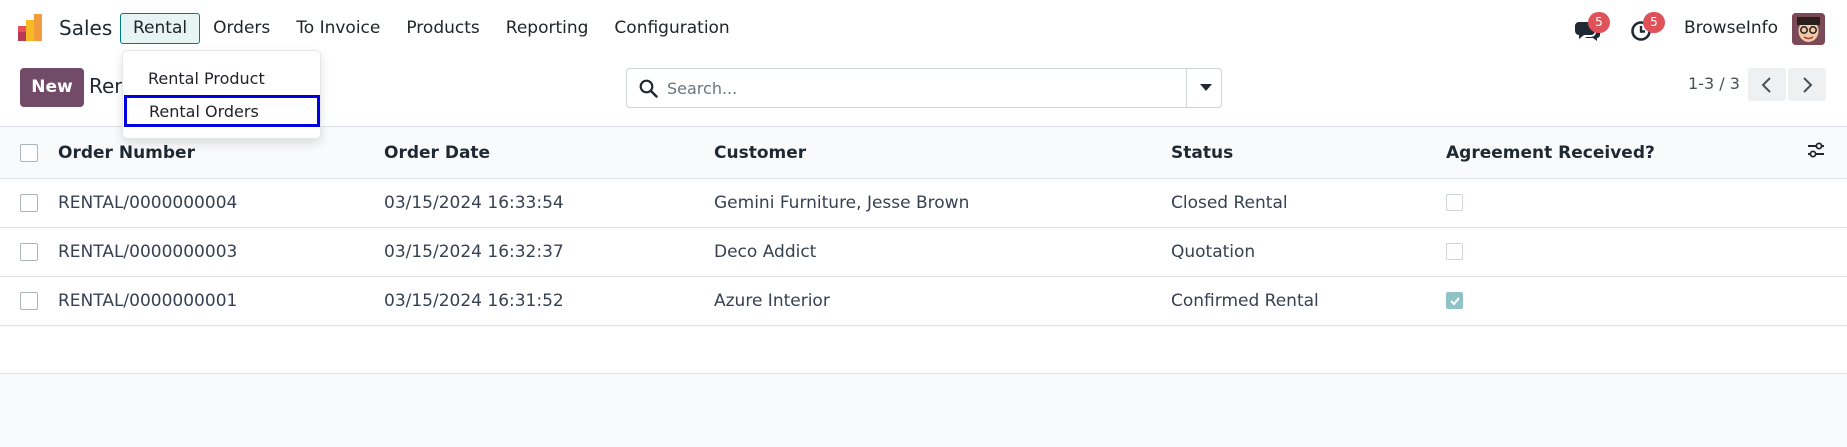 The width and height of the screenshot is (1847, 447). I want to click on chevron-left-icon, so click(1766, 85).